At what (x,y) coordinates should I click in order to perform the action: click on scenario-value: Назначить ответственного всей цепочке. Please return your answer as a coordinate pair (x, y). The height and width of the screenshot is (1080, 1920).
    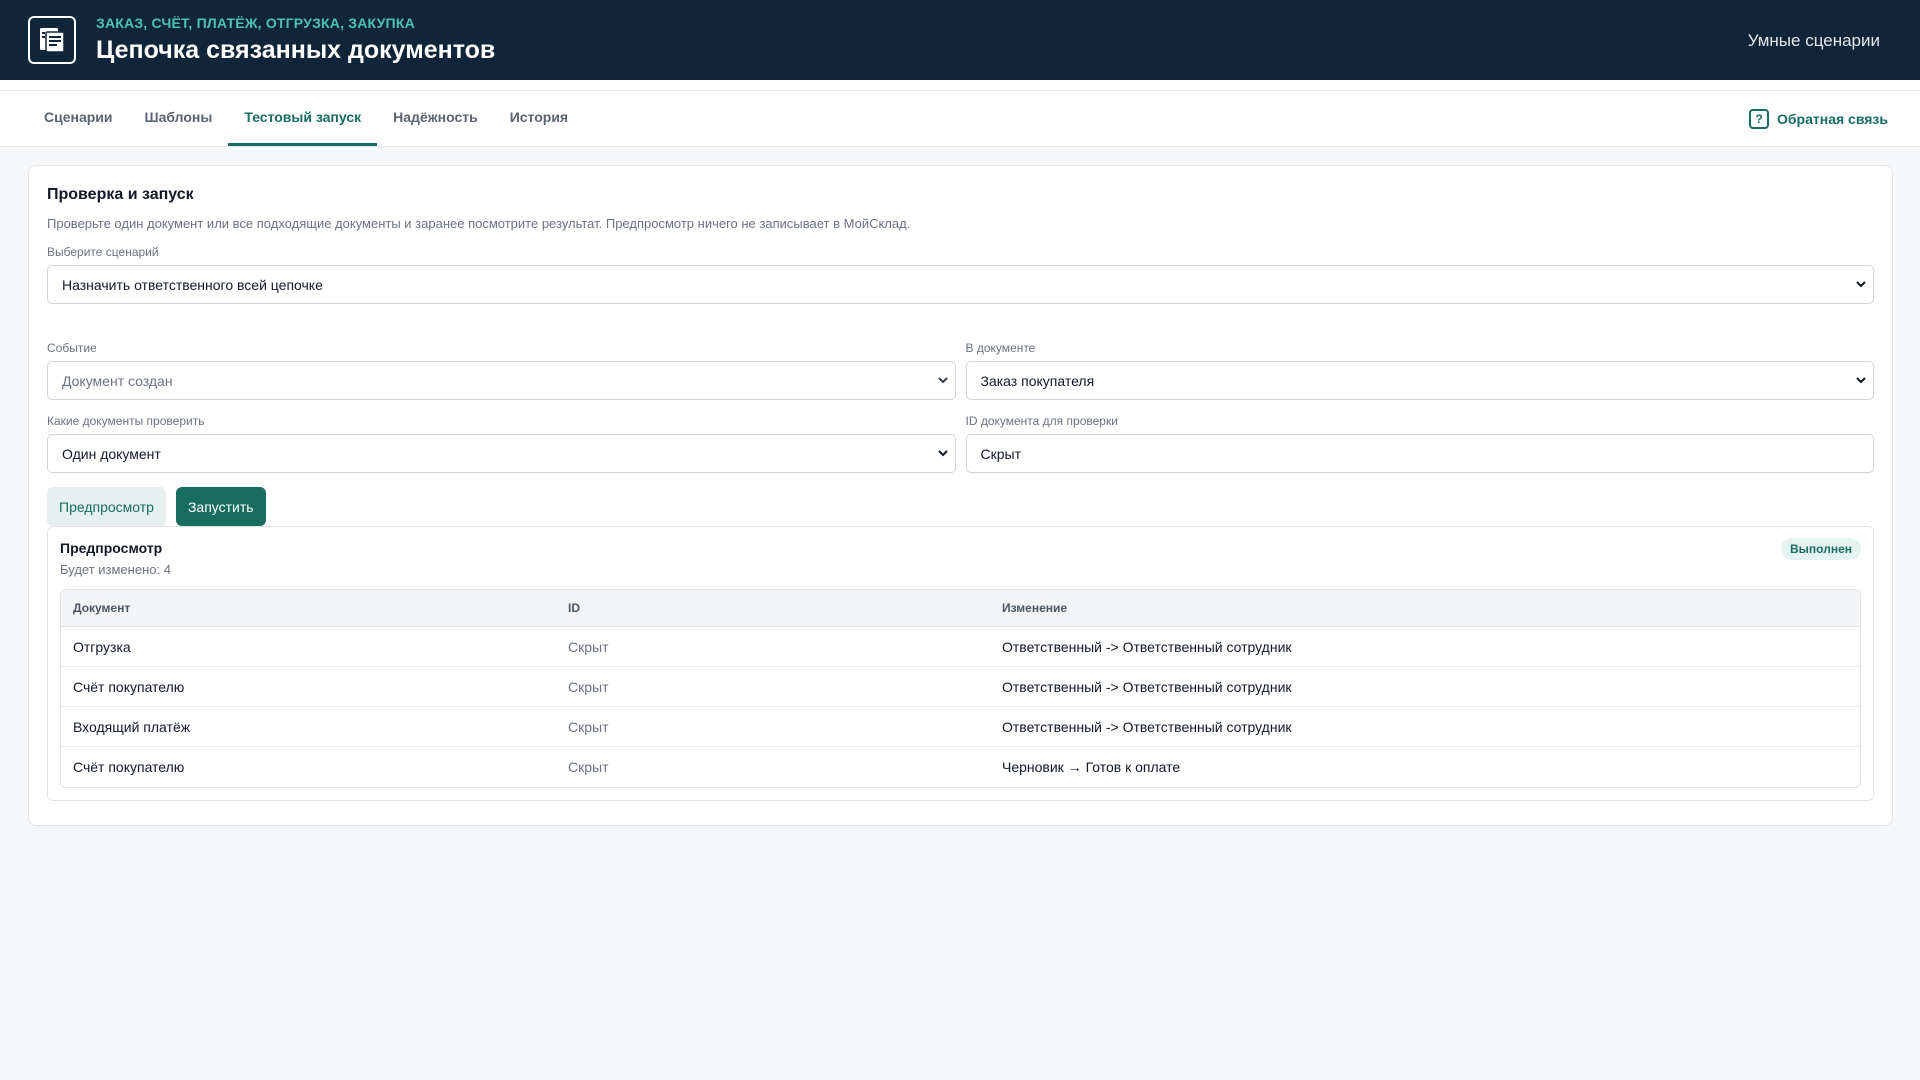
    Looking at the image, I should click on (192, 284).